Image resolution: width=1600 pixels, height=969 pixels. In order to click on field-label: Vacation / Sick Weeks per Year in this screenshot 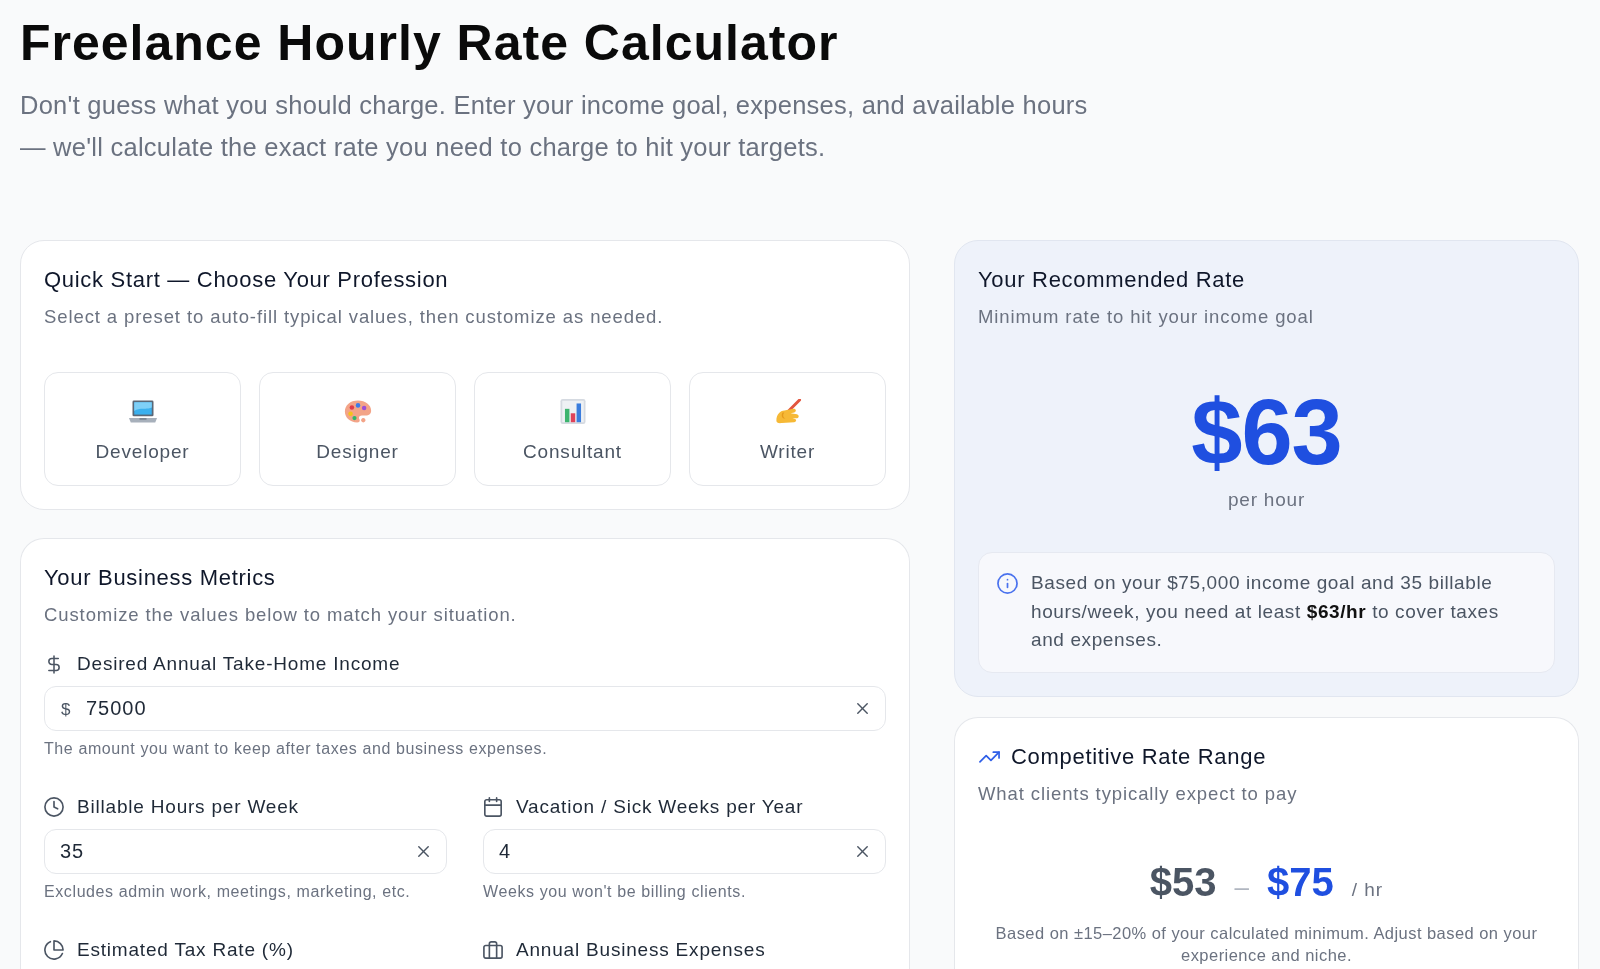, I will do `click(660, 807)`.